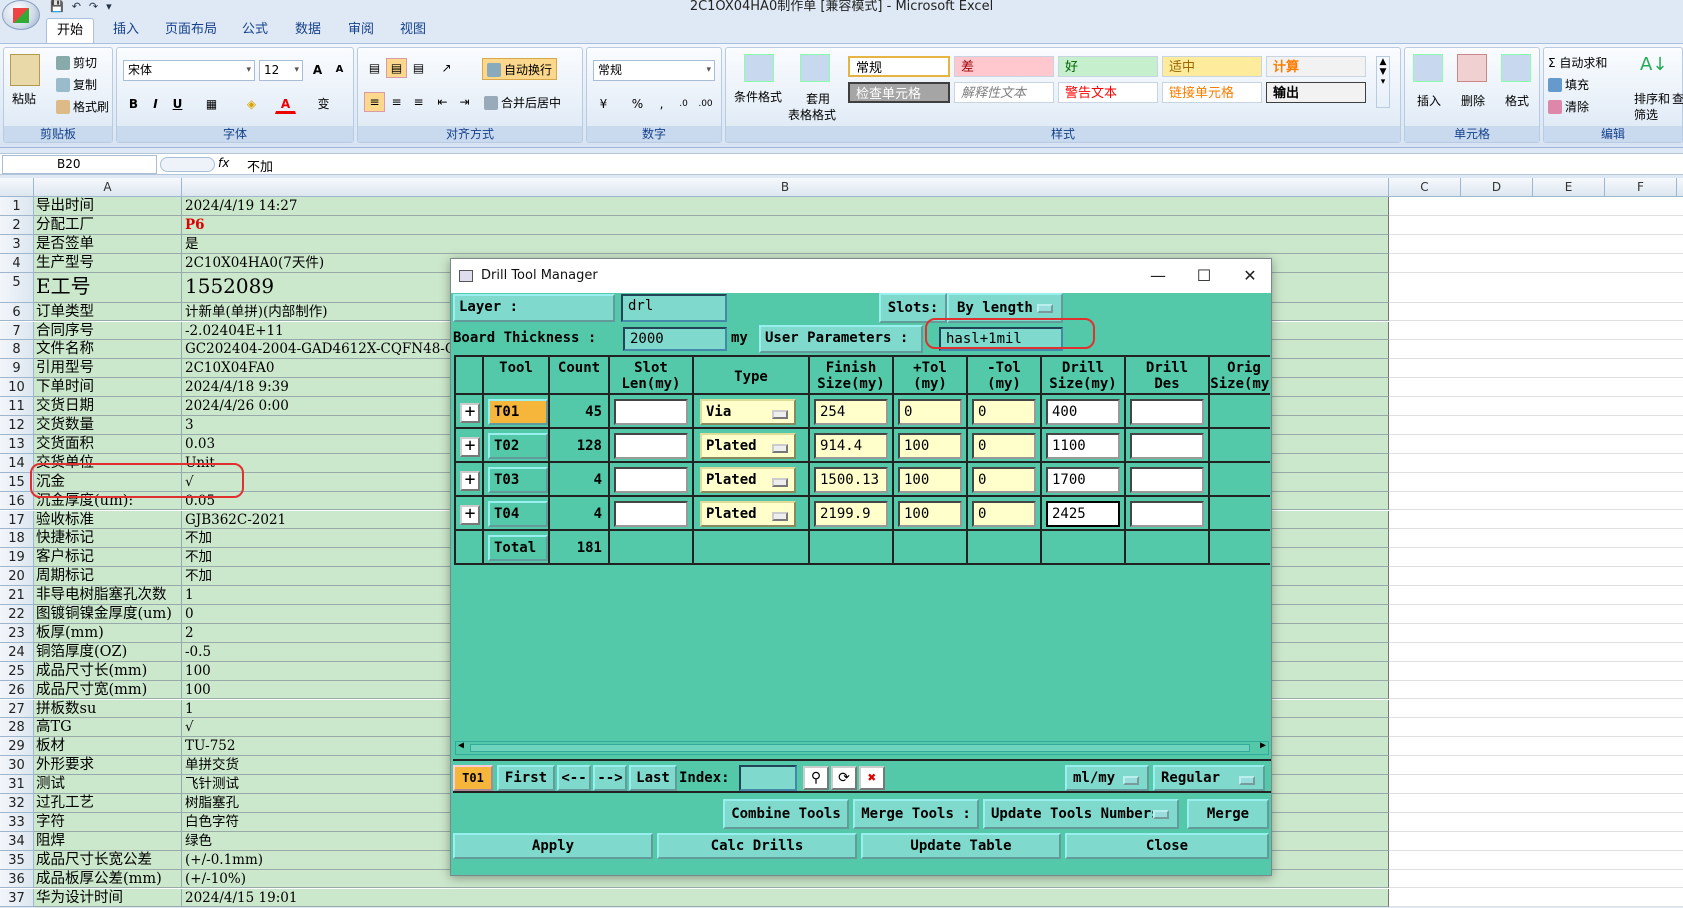 Image resolution: width=1683 pixels, height=908 pixels. Describe the element at coordinates (108, 577) in the screenshot. I see `cell-a: 周期标记` at that location.